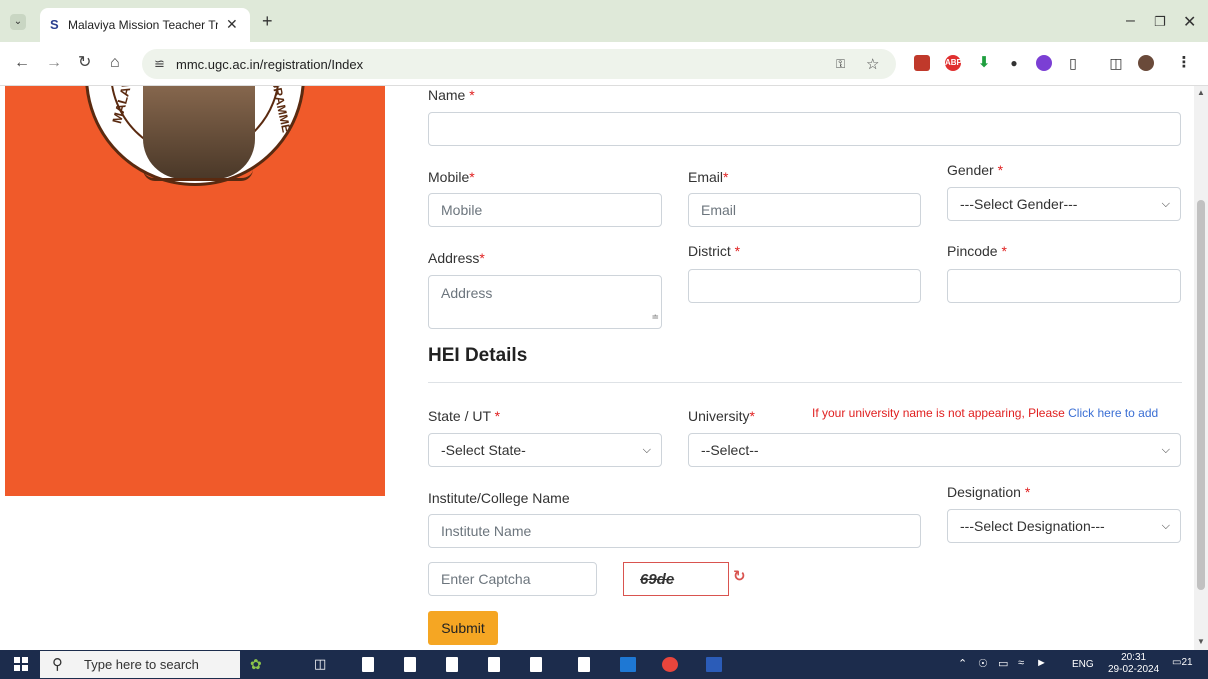 This screenshot has height=679, width=1208. Describe the element at coordinates (676, 579) in the screenshot. I see `captcha-image: 69de` at that location.